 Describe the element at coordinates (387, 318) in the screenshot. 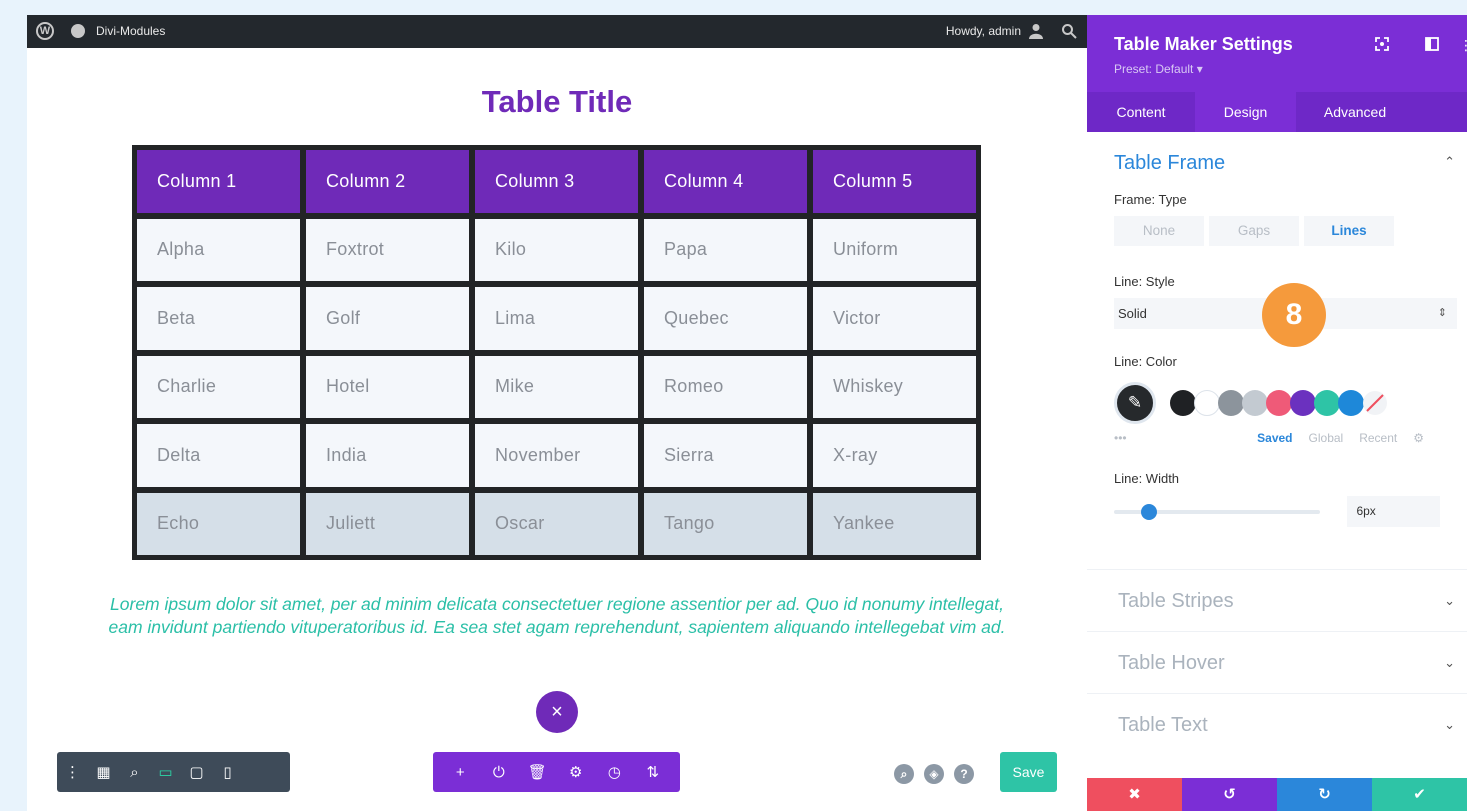

I see `table-cell: Golf` at that location.